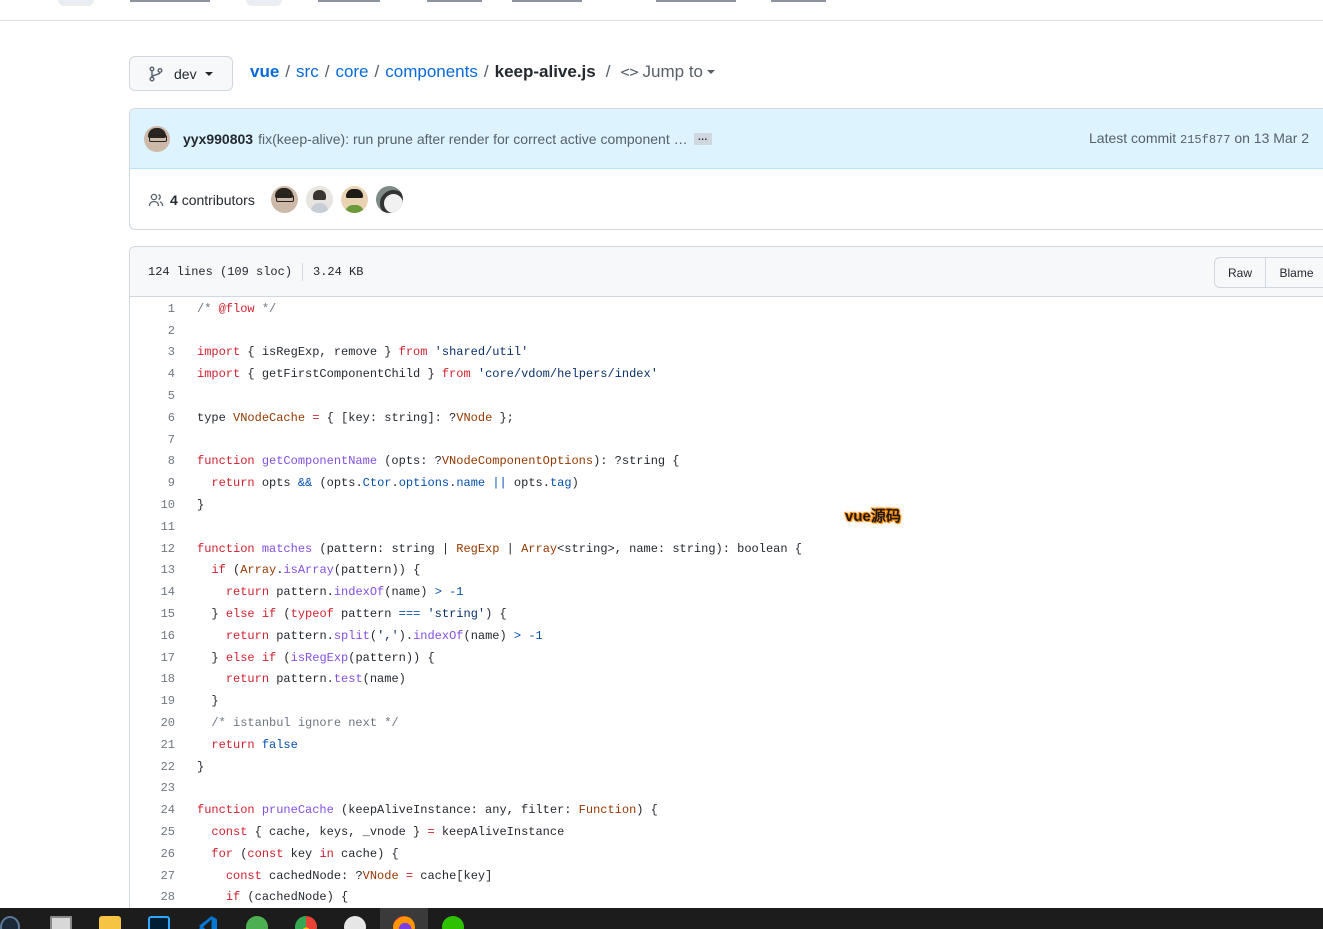 This screenshot has height=929, width=1323. I want to click on breadcrumb-components-link: components, so click(431, 72).